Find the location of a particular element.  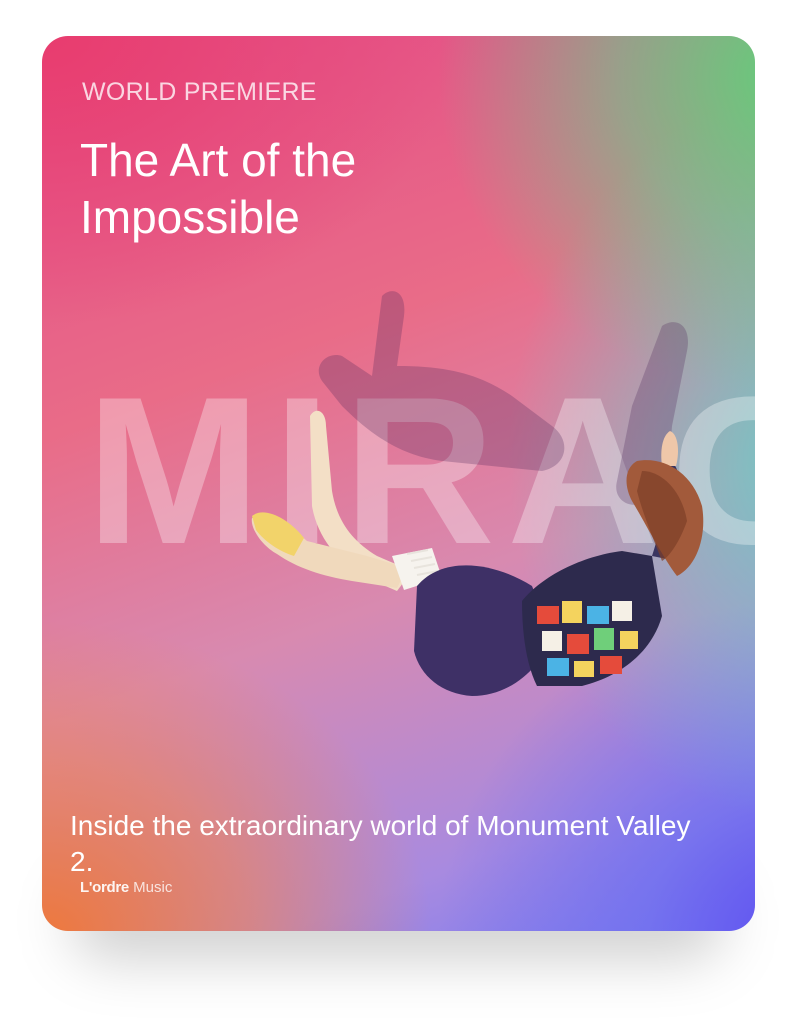

card-title: The Art of the Impossible is located at coordinates (218, 188).